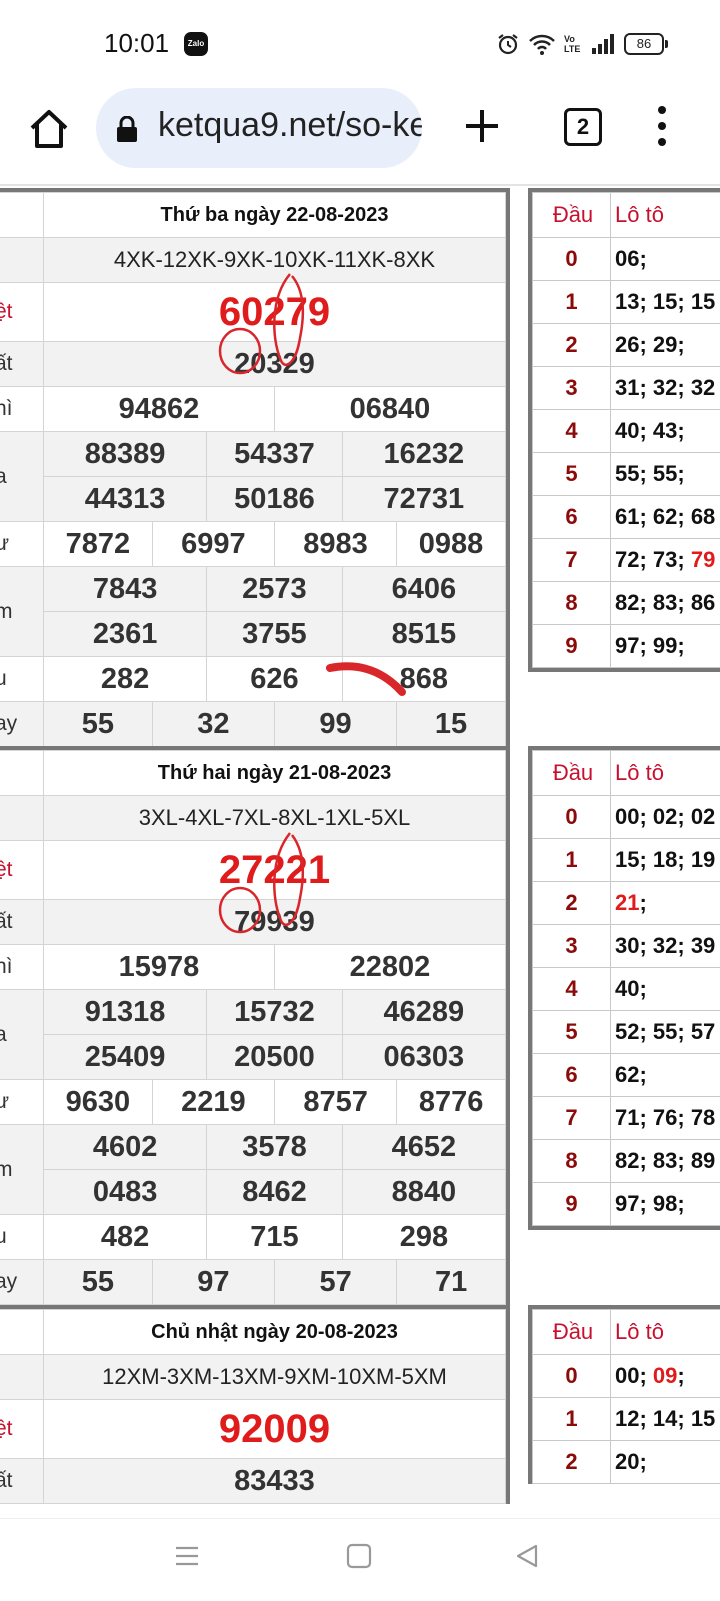 The image size is (720, 1601). What do you see at coordinates (125, 1012) in the screenshot?
I see `third-prize: 91318` at bounding box center [125, 1012].